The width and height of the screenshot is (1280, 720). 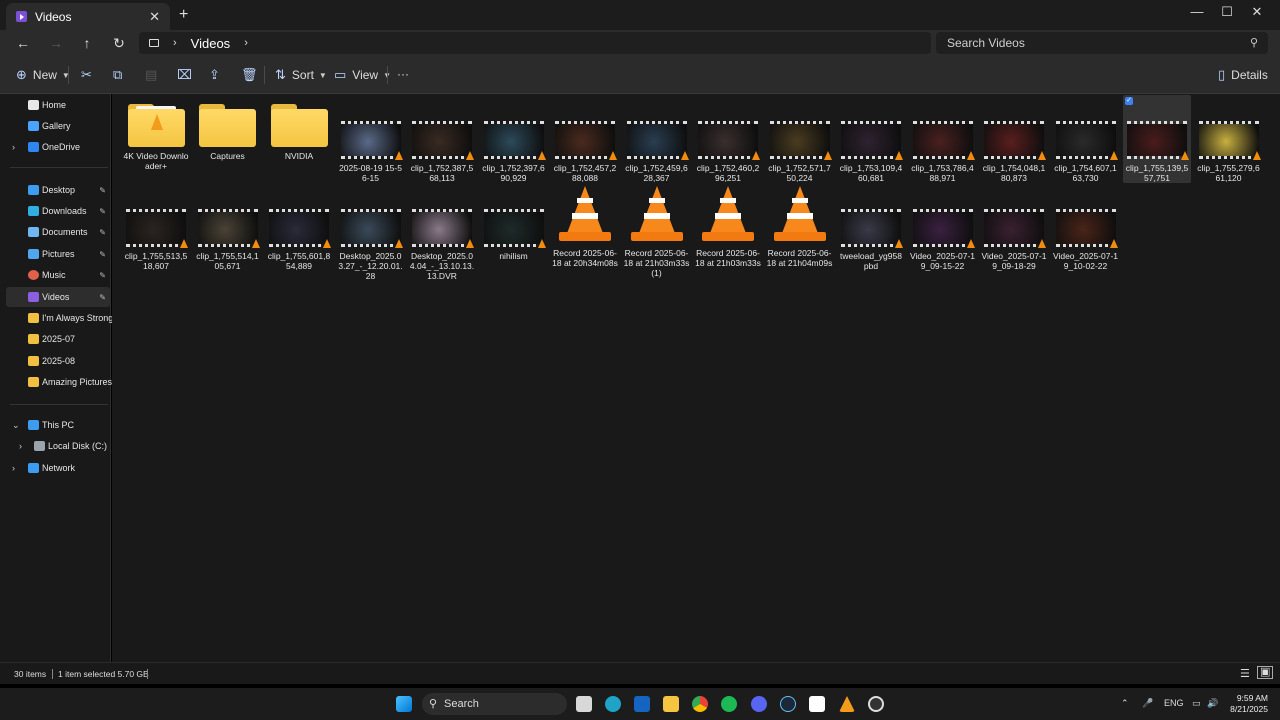 What do you see at coordinates (800, 139) in the screenshot?
I see `file-item: clip_1,752,571,750,224` at bounding box center [800, 139].